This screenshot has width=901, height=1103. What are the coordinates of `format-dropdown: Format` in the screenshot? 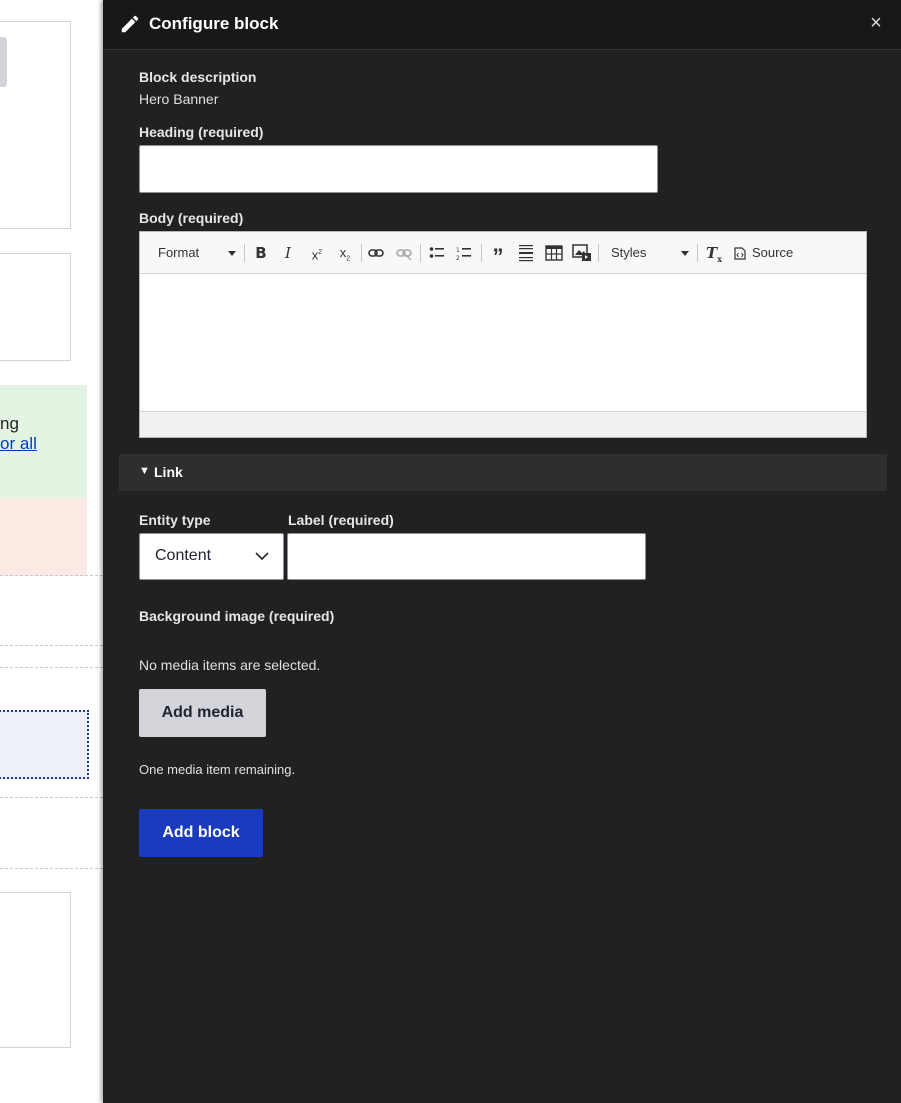 It's located at (192, 253).